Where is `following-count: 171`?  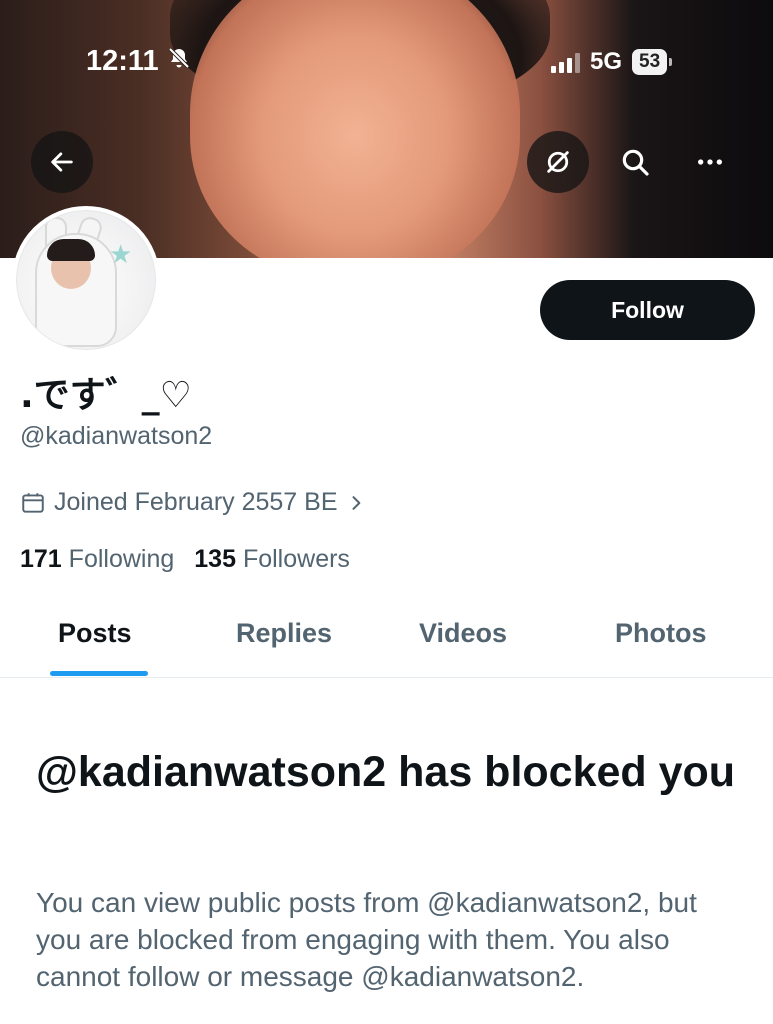 following-count: 171 is located at coordinates (41, 559).